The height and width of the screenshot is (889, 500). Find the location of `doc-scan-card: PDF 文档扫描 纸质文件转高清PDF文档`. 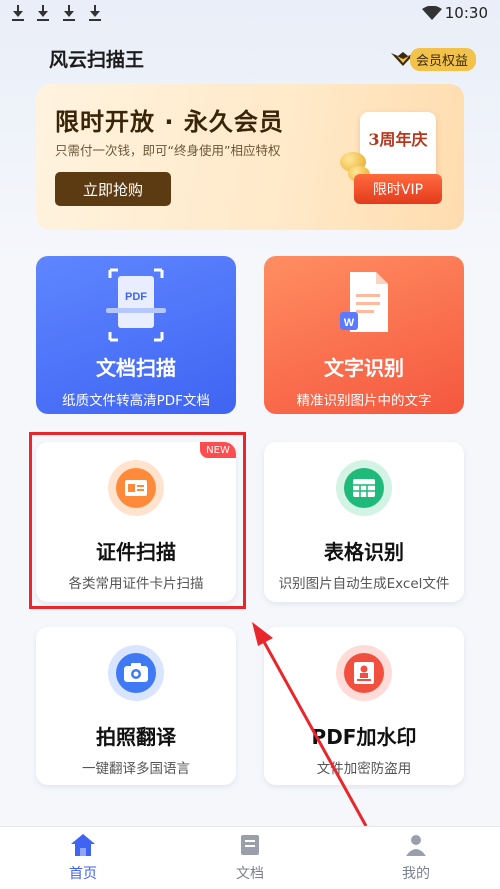

doc-scan-card: PDF 文档扫描 纸质文件转高清PDF文档 is located at coordinates (136, 335).